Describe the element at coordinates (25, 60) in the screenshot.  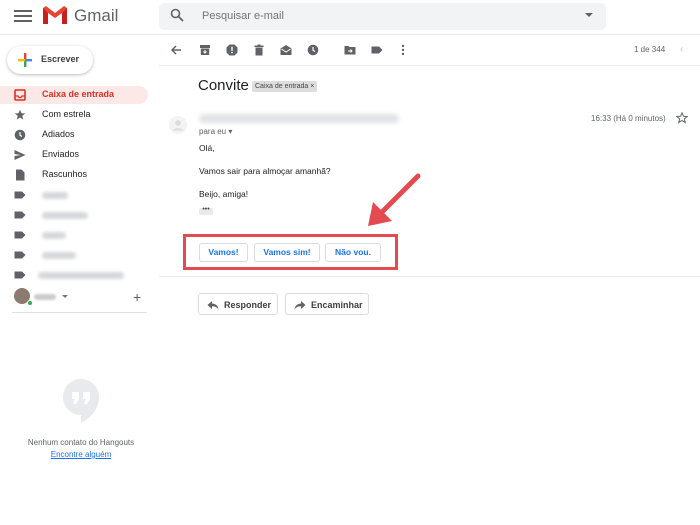
I see `plus-icon` at that location.